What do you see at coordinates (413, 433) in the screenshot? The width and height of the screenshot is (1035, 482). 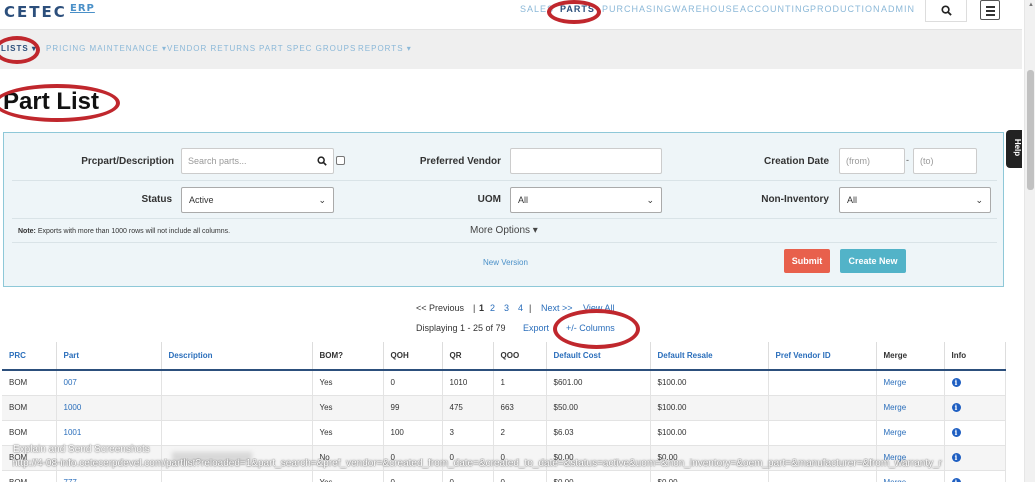 I see `cell-qoh: 100` at bounding box center [413, 433].